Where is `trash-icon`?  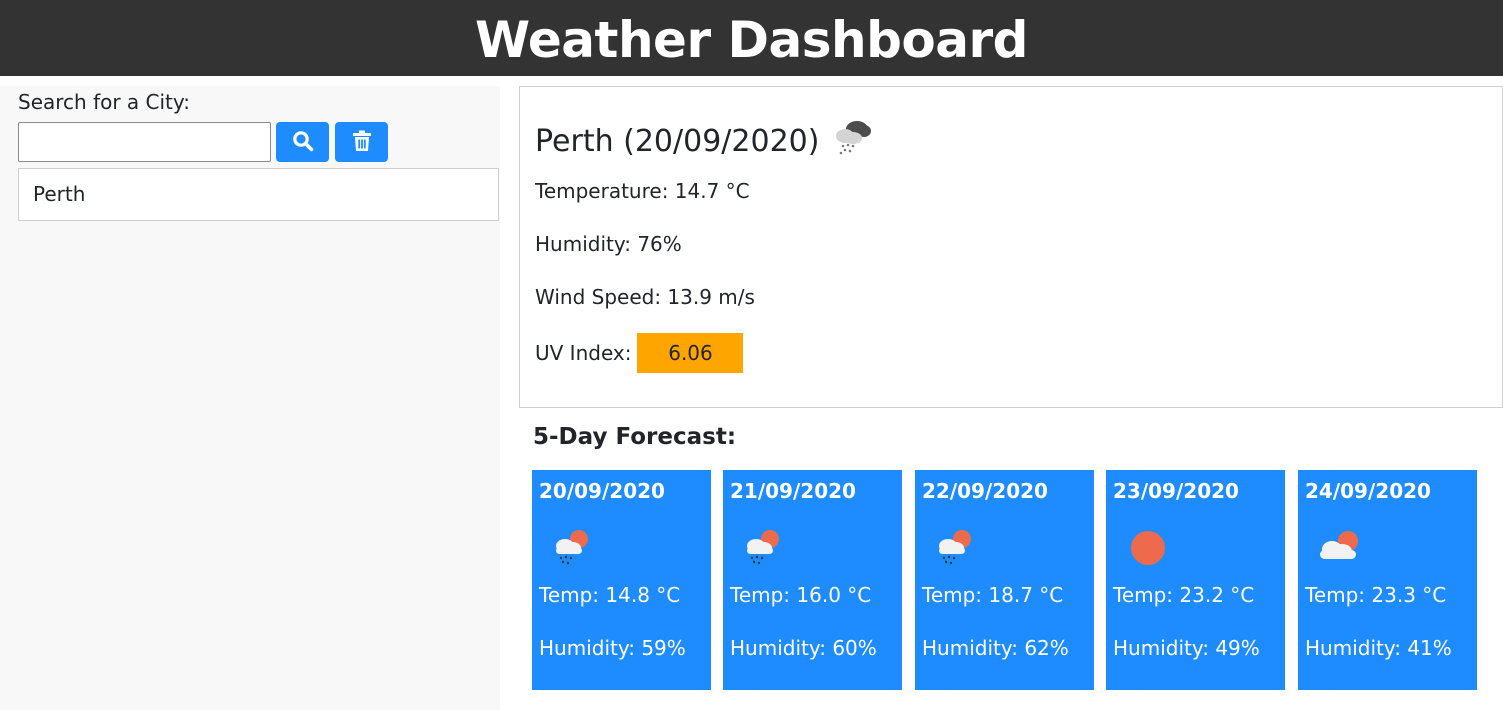 trash-icon is located at coordinates (362, 142).